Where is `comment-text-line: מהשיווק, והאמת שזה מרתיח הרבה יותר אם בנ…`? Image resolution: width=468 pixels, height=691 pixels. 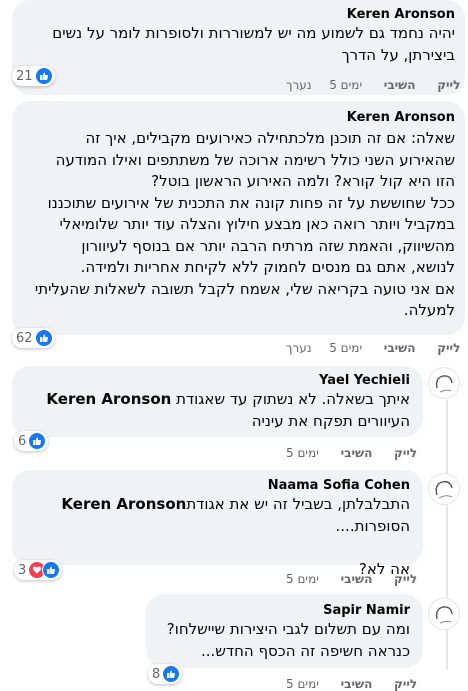
comment-text-line: מהשיווק, והאמת שזה מרתיח הרבה יותר אם בנ… is located at coordinates (268, 245).